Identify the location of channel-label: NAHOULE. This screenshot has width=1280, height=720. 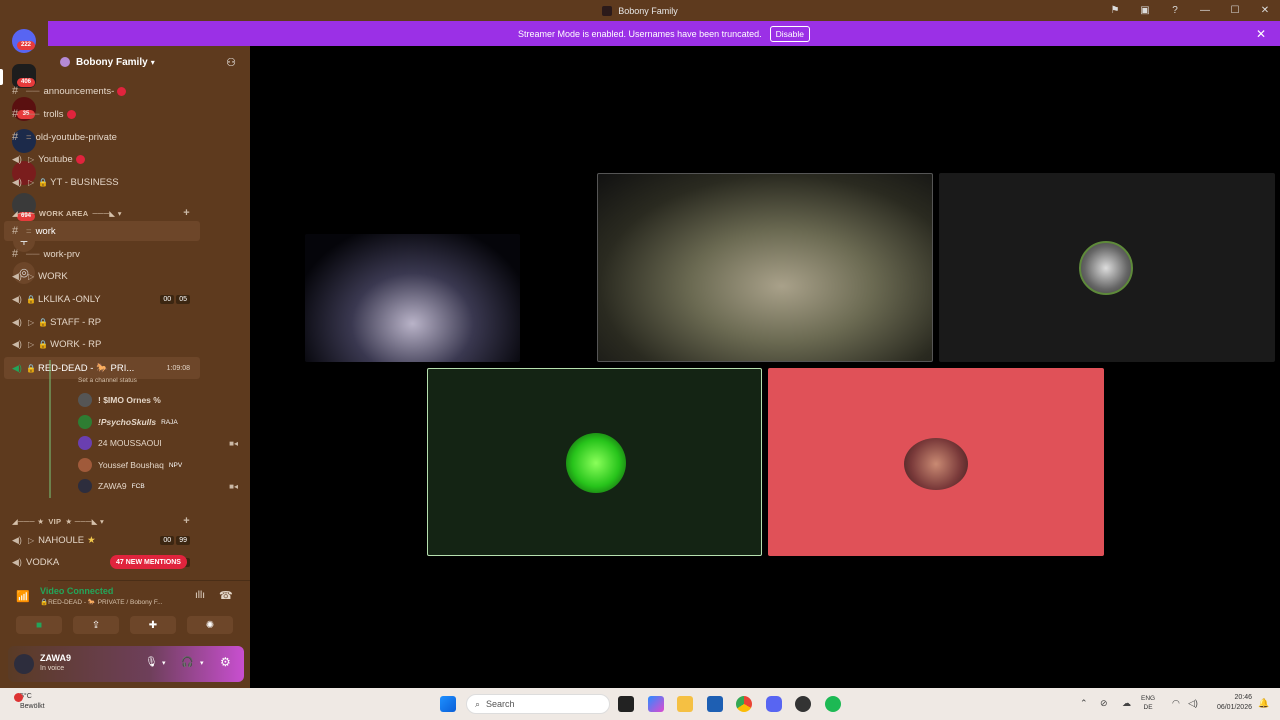
(61, 540).